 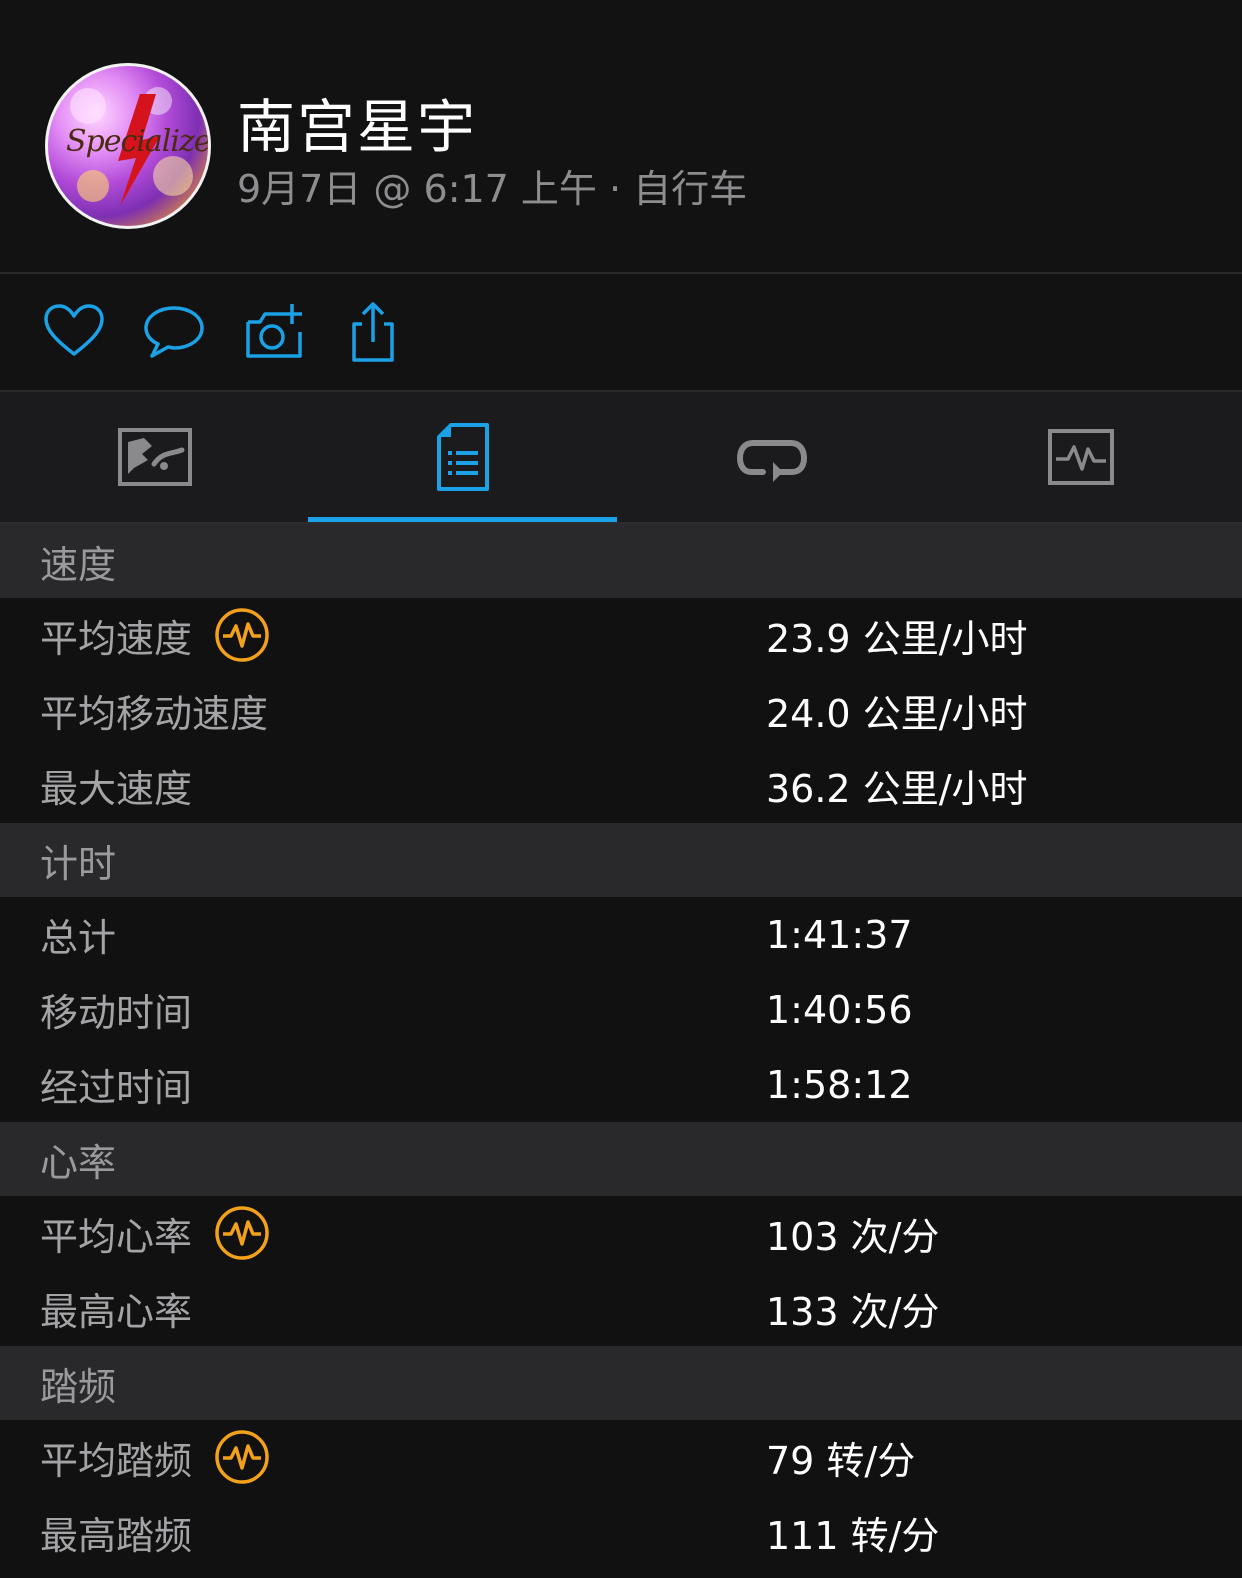 What do you see at coordinates (621, 1084) in the screenshot?
I see `stat-row-elapsed-time: 经过时间 1:58:12` at bounding box center [621, 1084].